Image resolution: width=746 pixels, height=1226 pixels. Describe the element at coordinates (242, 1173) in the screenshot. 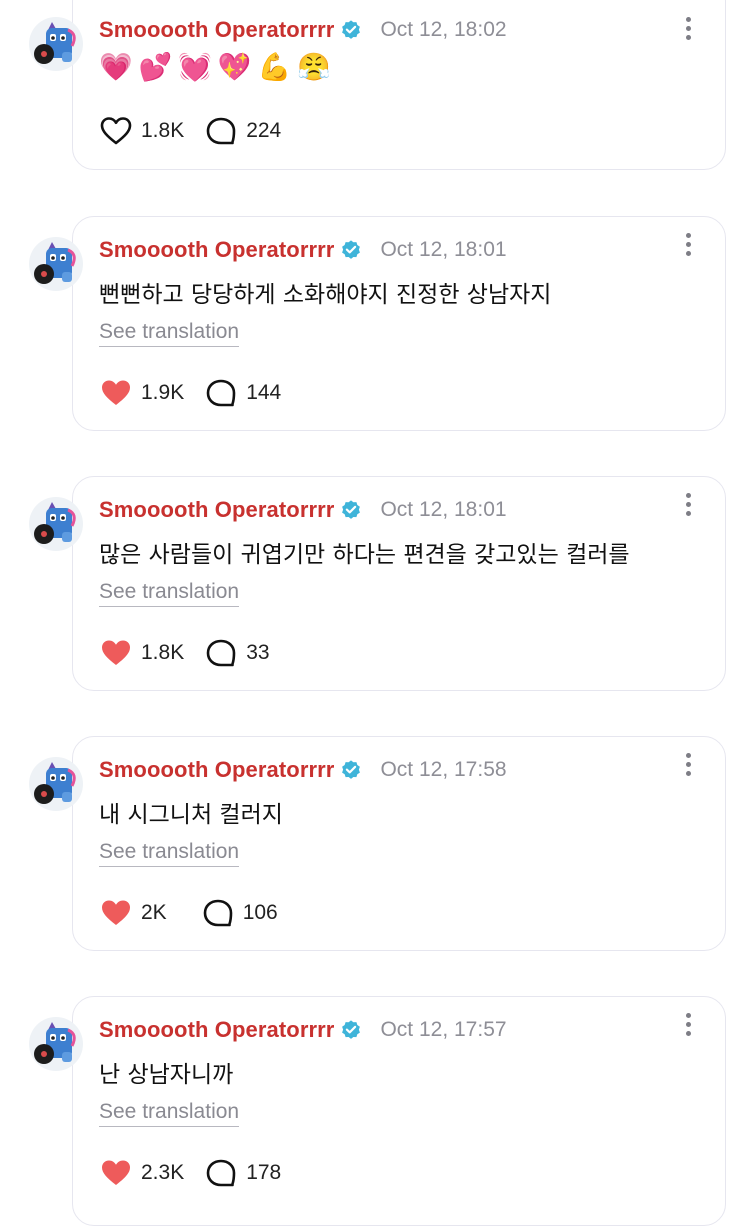

I see `comment-button: 178` at that location.